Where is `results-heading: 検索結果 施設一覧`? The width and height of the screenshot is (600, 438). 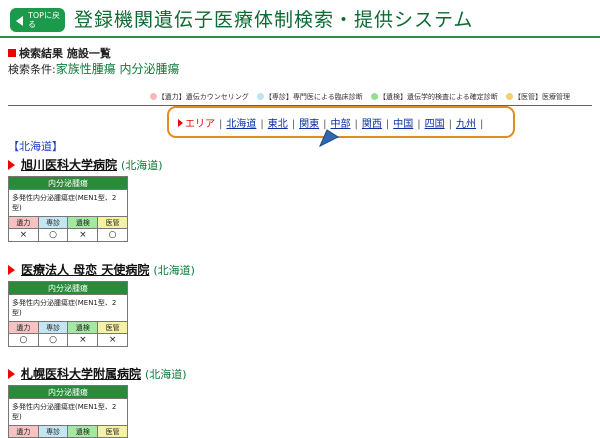
results-heading: 検索結果 施設一覧 is located at coordinates (59, 53).